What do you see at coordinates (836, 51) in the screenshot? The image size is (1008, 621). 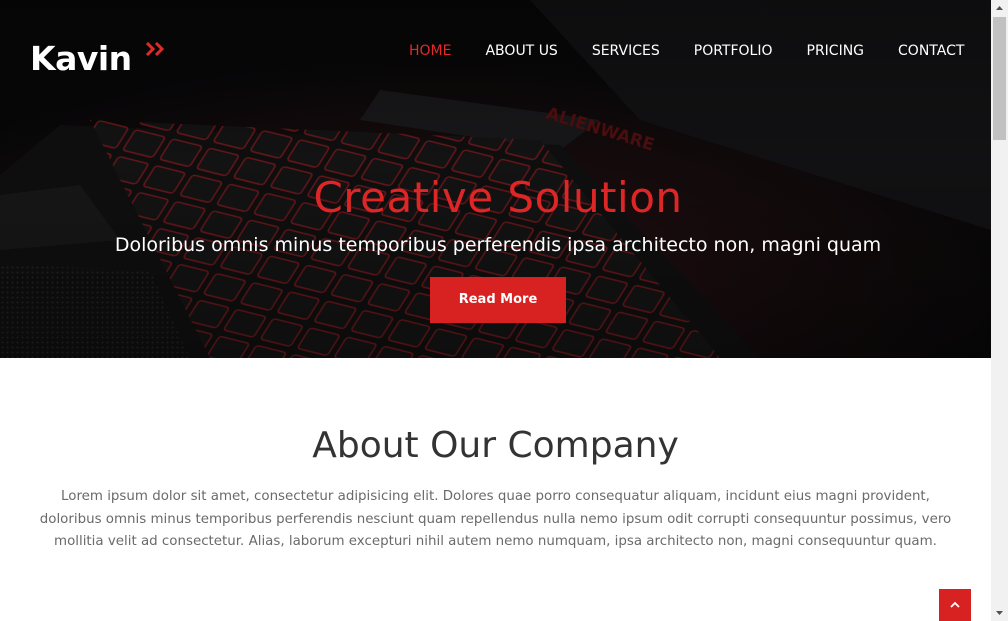 I see `nav-item-pricing: PRICING` at bounding box center [836, 51].